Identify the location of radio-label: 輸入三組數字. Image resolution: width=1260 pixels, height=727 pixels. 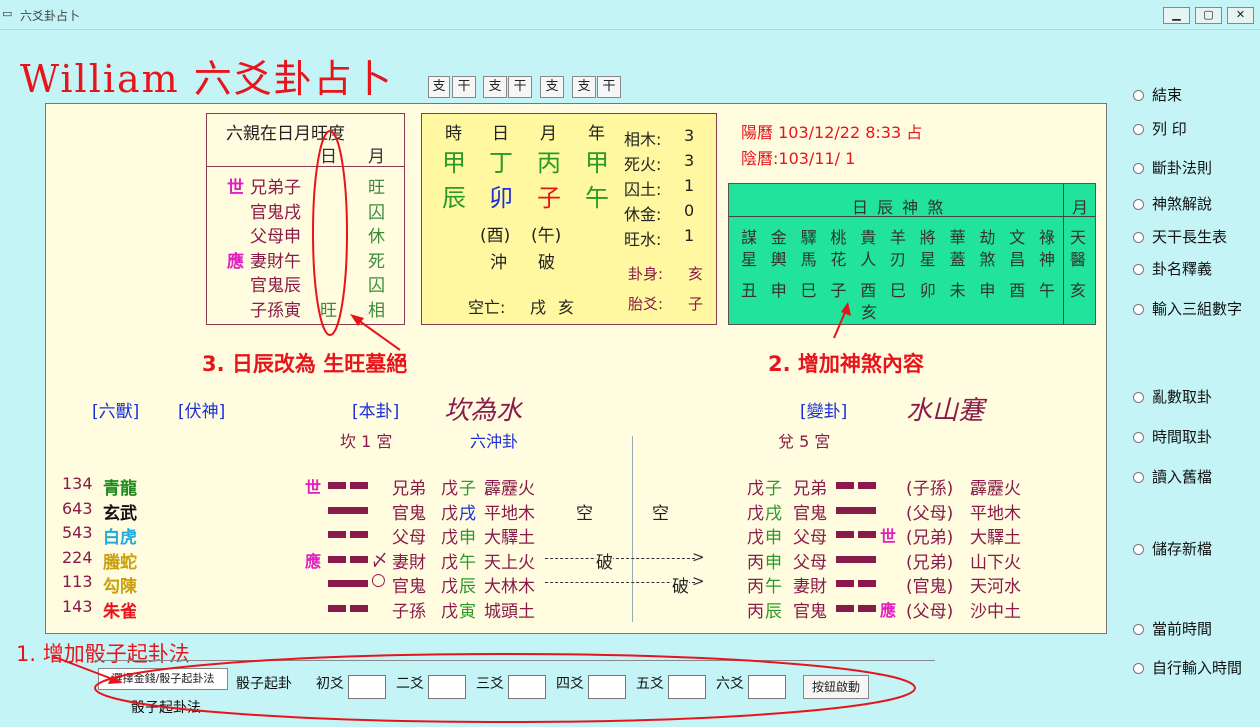
(1197, 309).